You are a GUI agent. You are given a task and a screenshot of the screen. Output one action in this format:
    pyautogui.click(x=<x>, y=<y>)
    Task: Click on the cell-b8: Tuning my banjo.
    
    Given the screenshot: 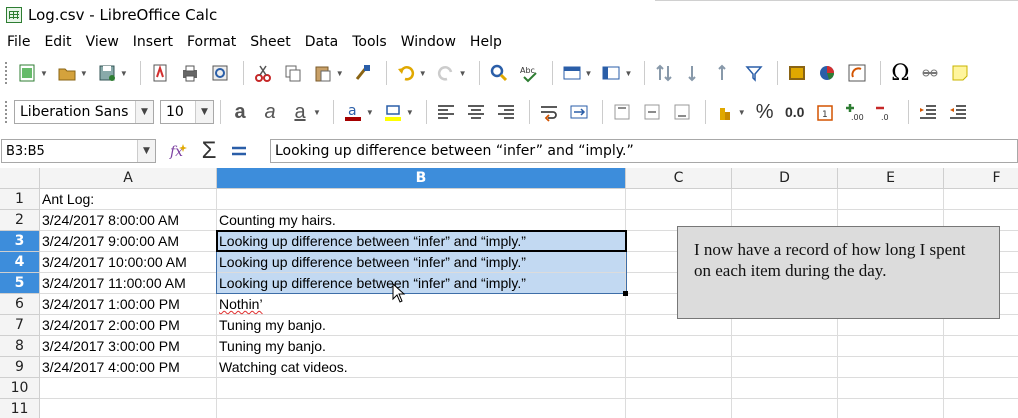 What is the action you would take?
    pyautogui.click(x=421, y=346)
    